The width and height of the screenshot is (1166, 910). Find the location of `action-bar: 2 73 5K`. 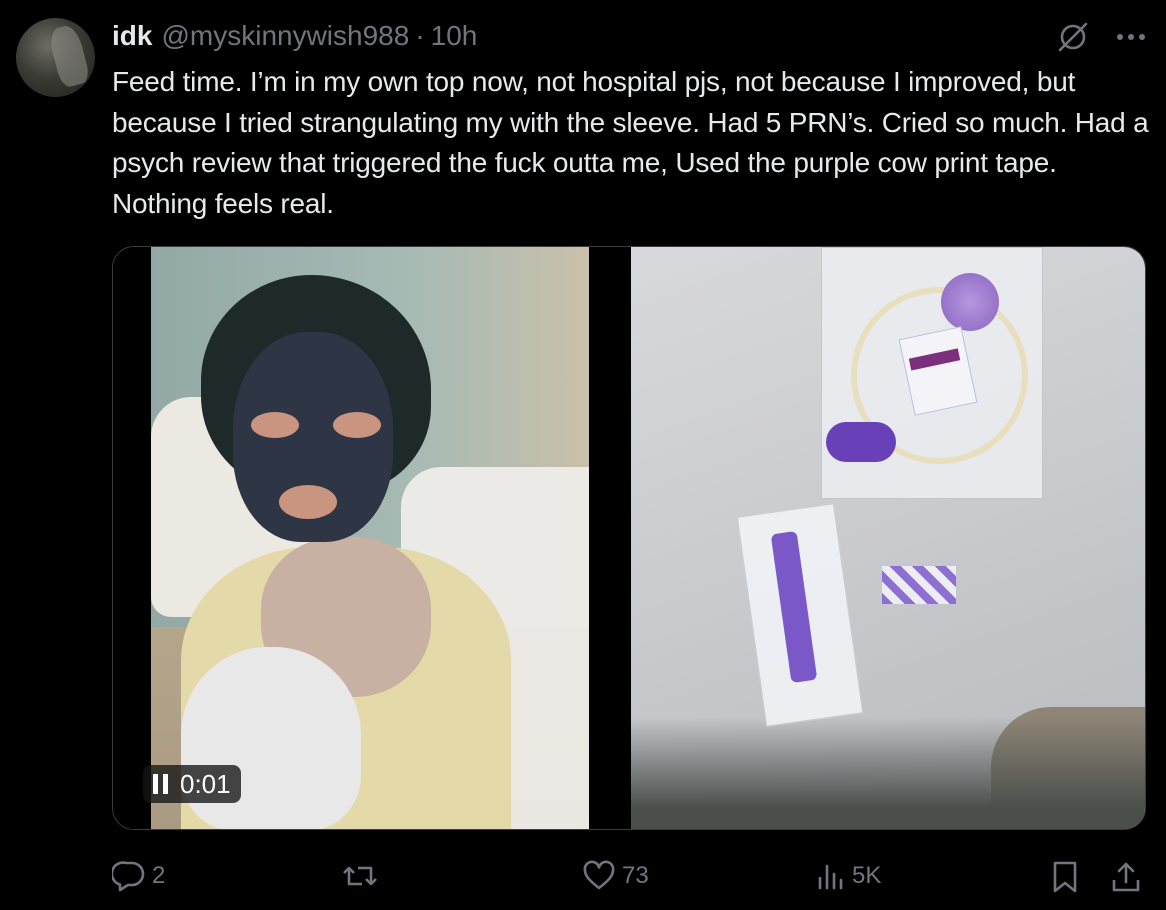

action-bar: 2 73 5K is located at coordinates (629, 876).